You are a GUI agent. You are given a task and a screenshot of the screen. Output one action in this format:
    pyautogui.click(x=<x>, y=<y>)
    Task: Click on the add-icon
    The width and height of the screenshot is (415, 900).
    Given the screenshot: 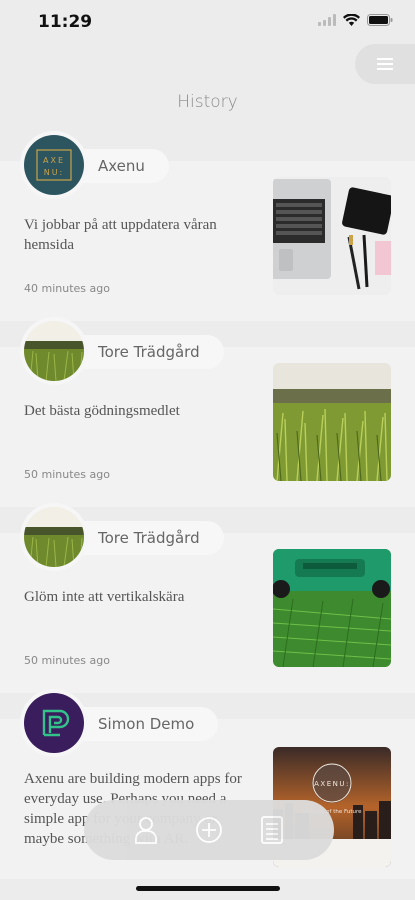 What is the action you would take?
    pyautogui.click(x=209, y=830)
    